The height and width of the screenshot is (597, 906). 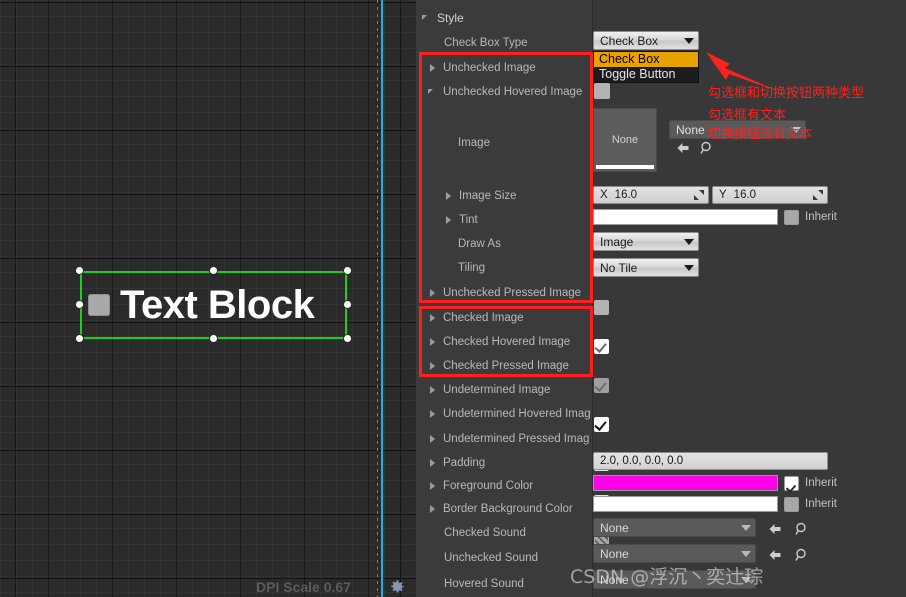 I want to click on checked-sound-reset-icon, so click(x=775, y=529).